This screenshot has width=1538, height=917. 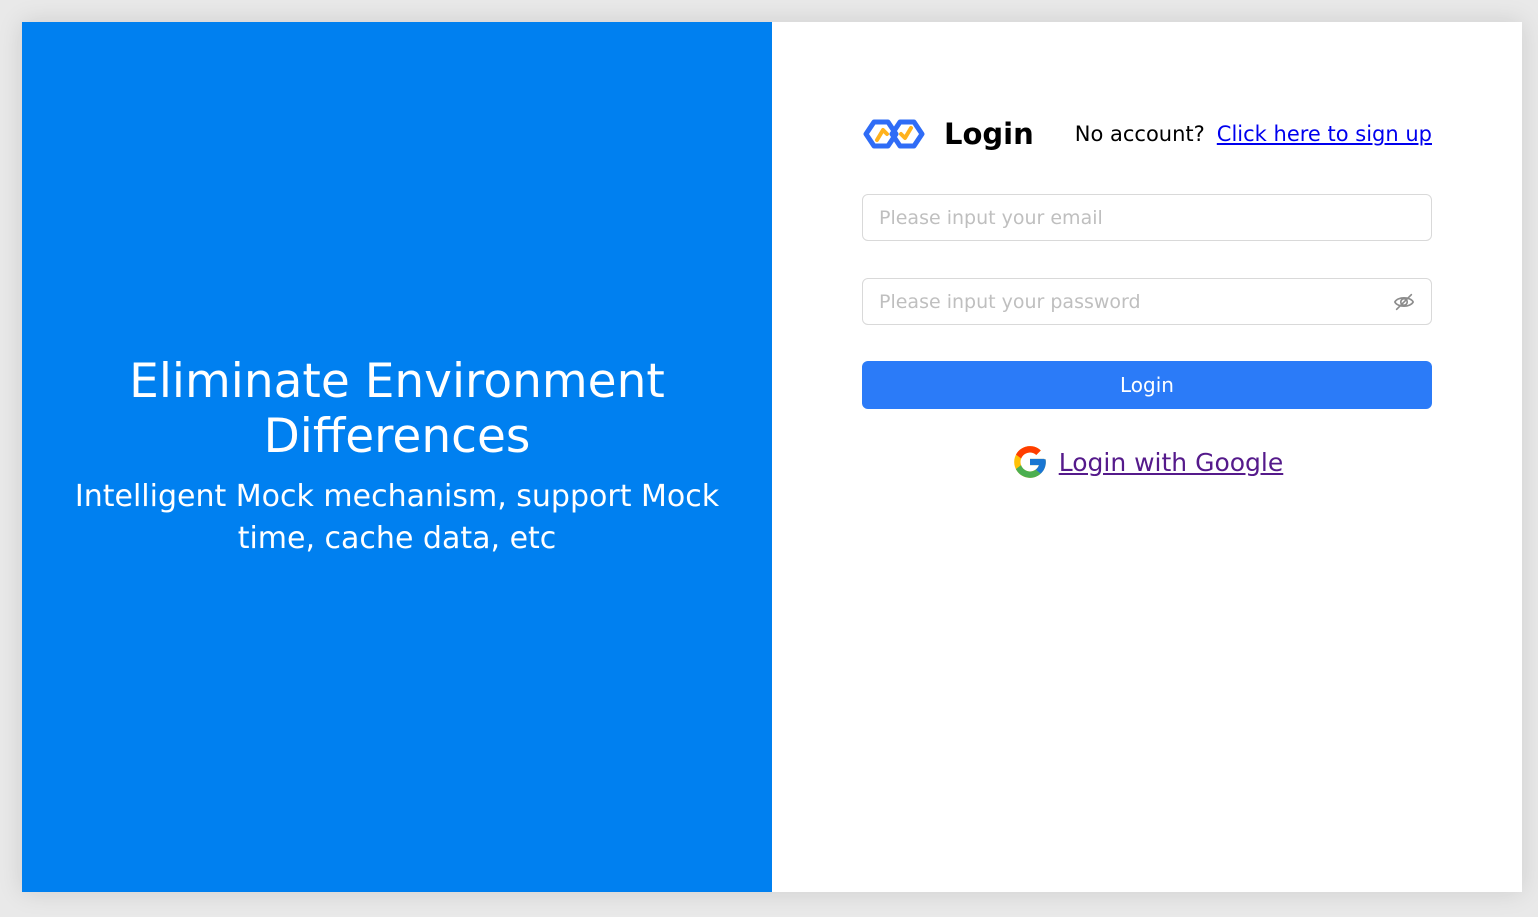 I want to click on email-input, so click(x=1147, y=217).